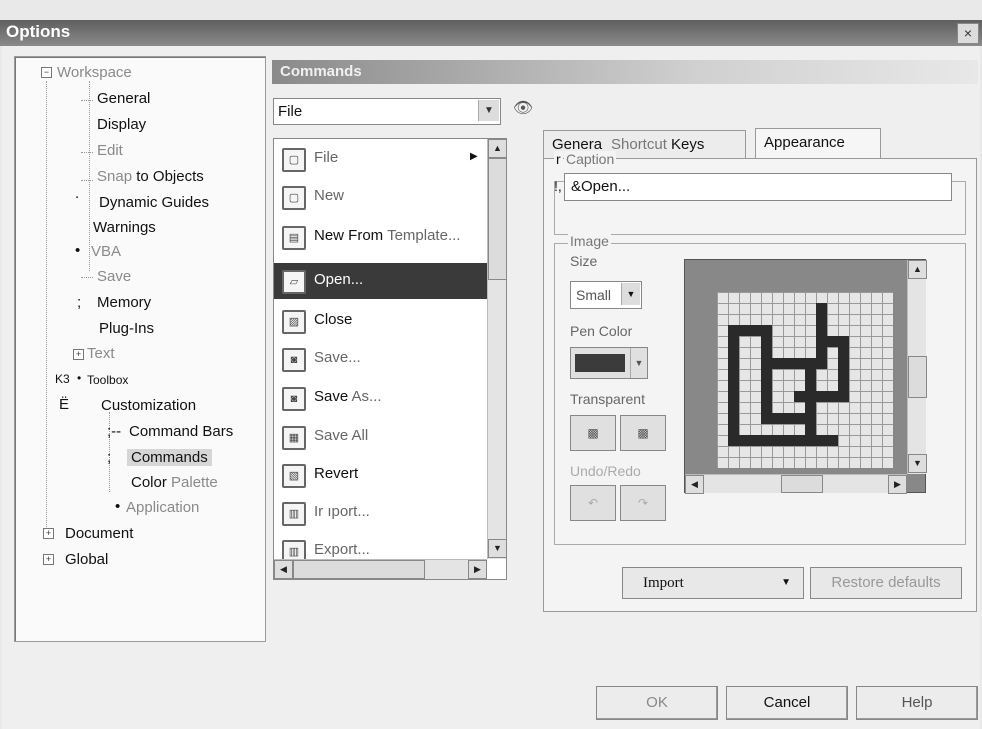 This screenshot has width=982, height=729. I want to click on editor-horizontal-scrollbar: ◀ ▶, so click(796, 484).